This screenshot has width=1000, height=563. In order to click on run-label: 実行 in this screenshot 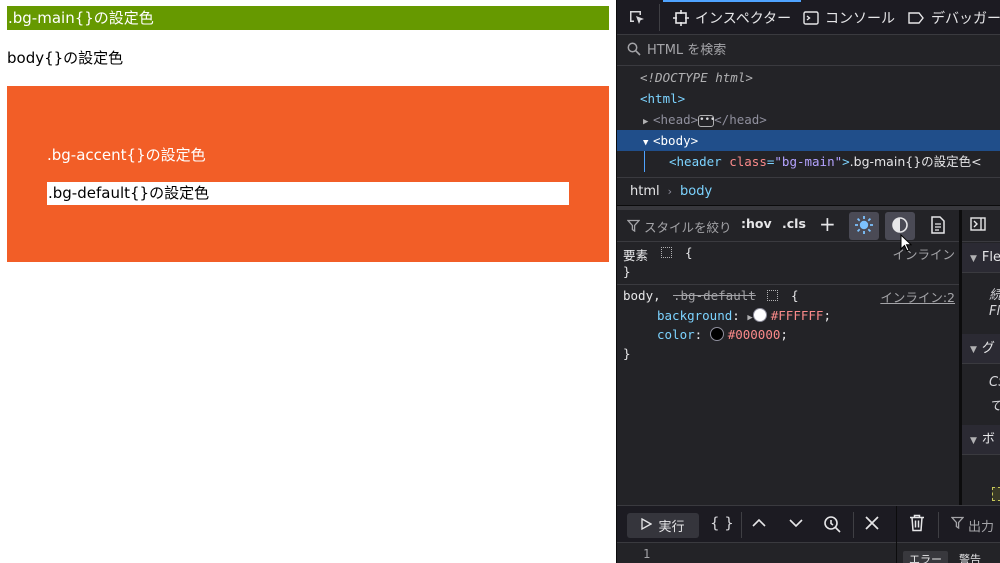, I will do `click(671, 527)`.